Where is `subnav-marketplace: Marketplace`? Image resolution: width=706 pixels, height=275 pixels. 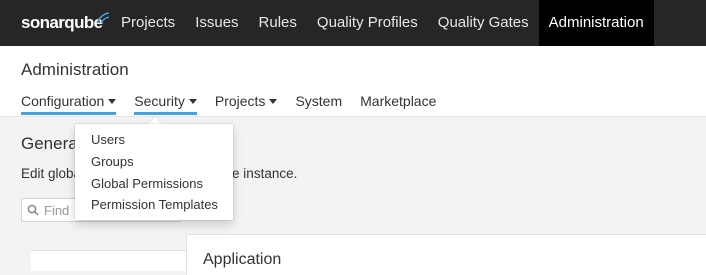 subnav-marketplace: Marketplace is located at coordinates (398, 104).